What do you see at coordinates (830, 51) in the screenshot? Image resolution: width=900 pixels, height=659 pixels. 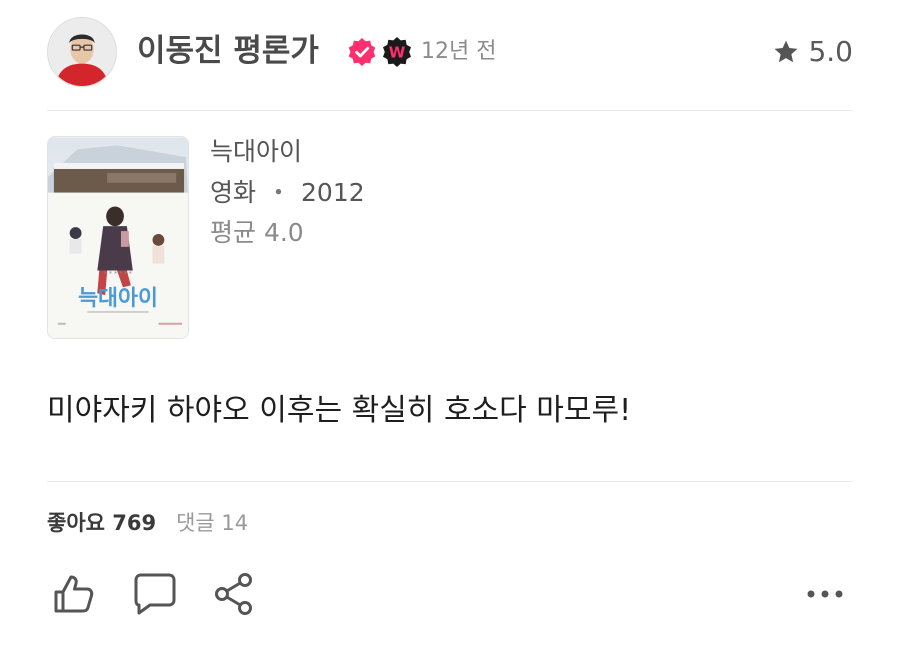 I see `rating-value: 5.0` at bounding box center [830, 51].